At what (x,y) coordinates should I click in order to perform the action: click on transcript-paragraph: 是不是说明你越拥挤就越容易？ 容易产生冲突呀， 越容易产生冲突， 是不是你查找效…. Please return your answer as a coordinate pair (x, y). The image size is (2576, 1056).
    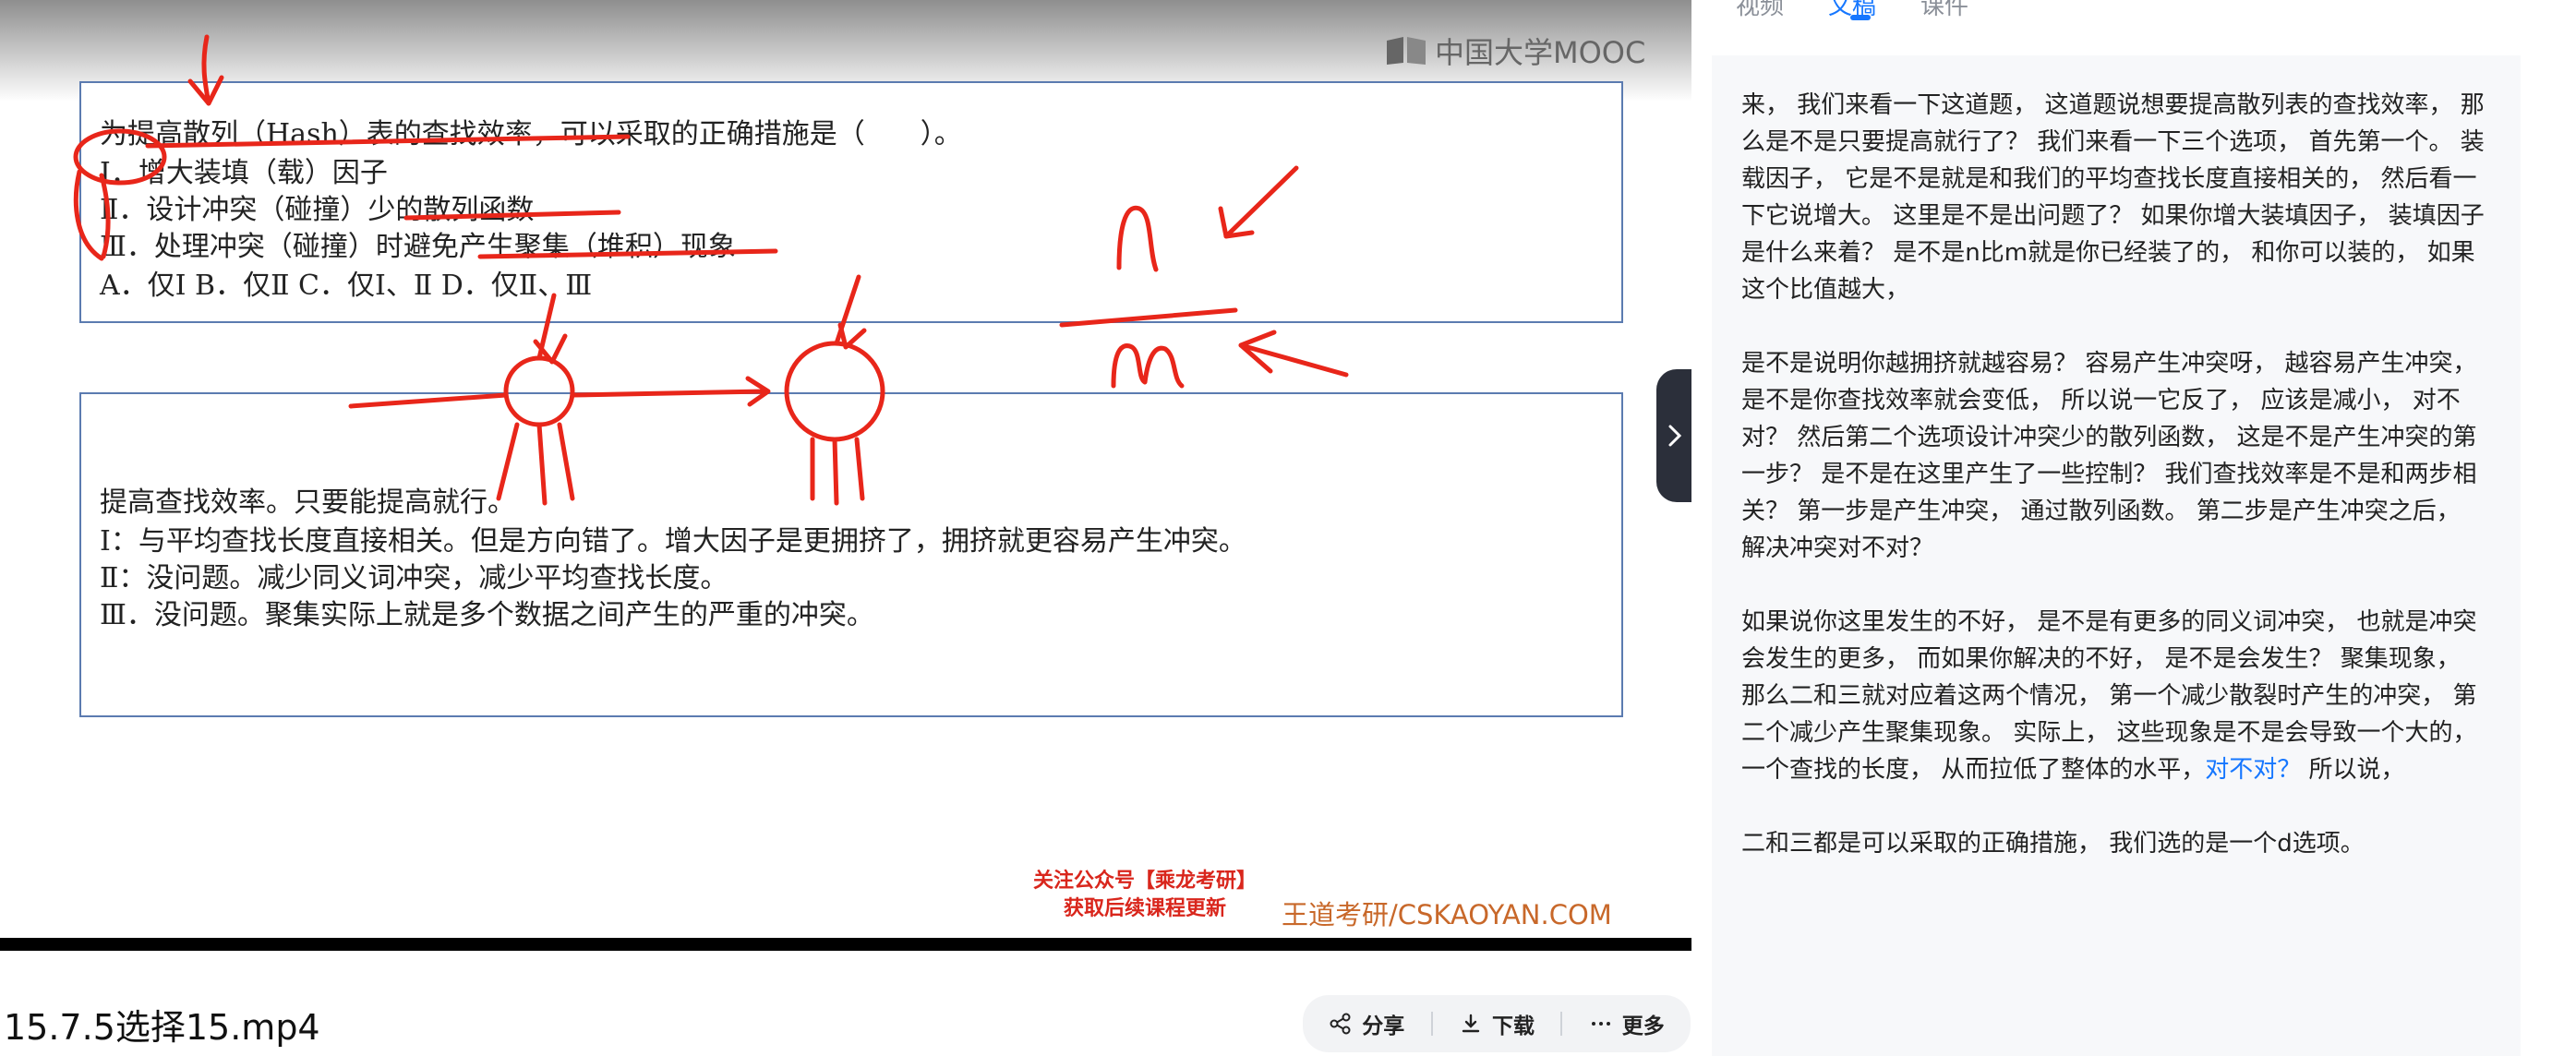
    Looking at the image, I should click on (2109, 456).